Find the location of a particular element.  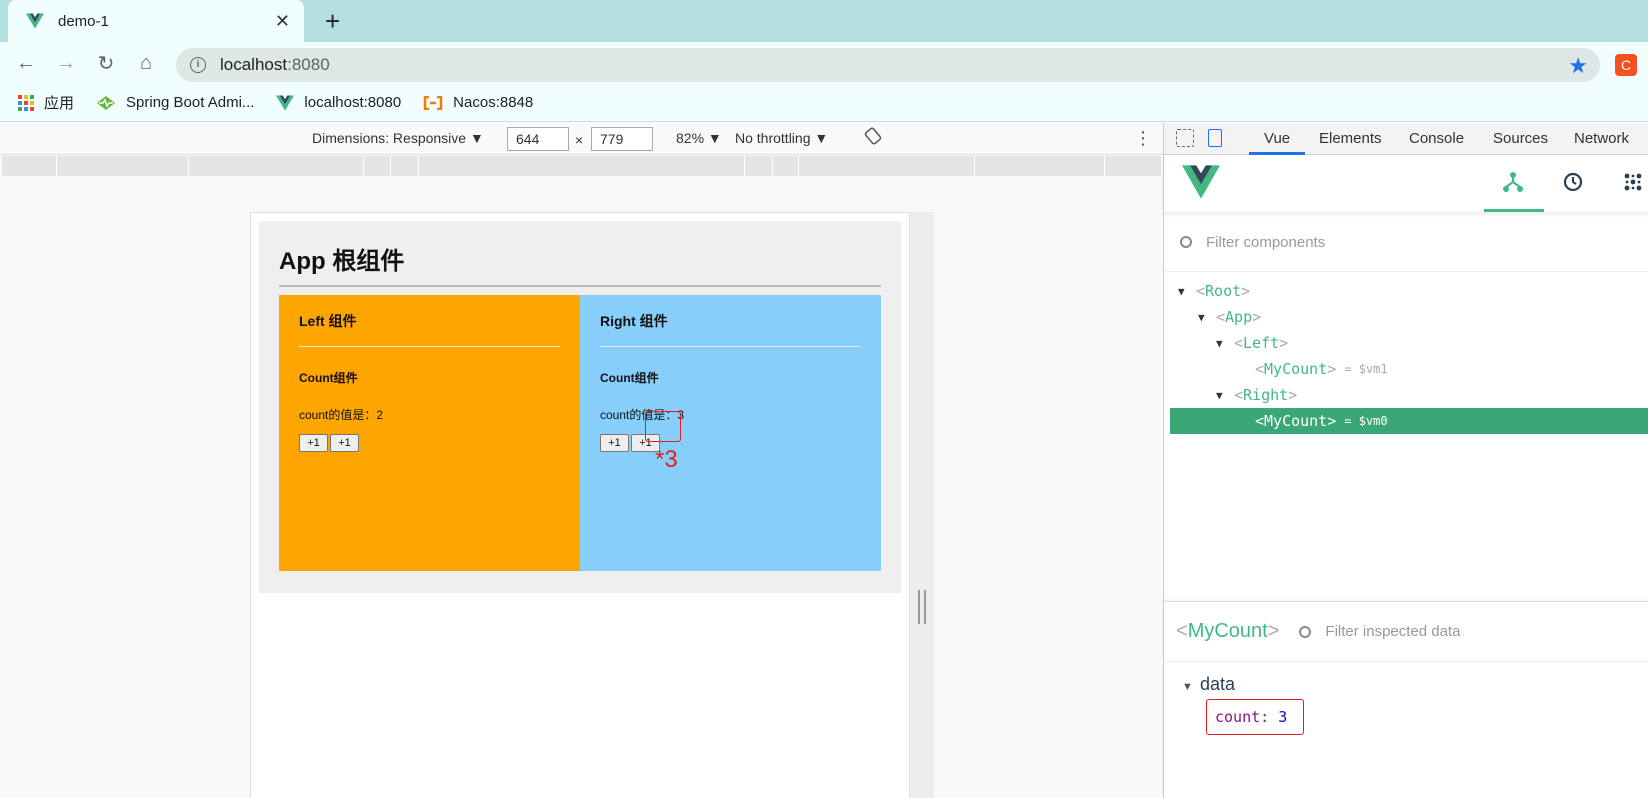

bookmark-apps: 应用 is located at coordinates (46, 102).